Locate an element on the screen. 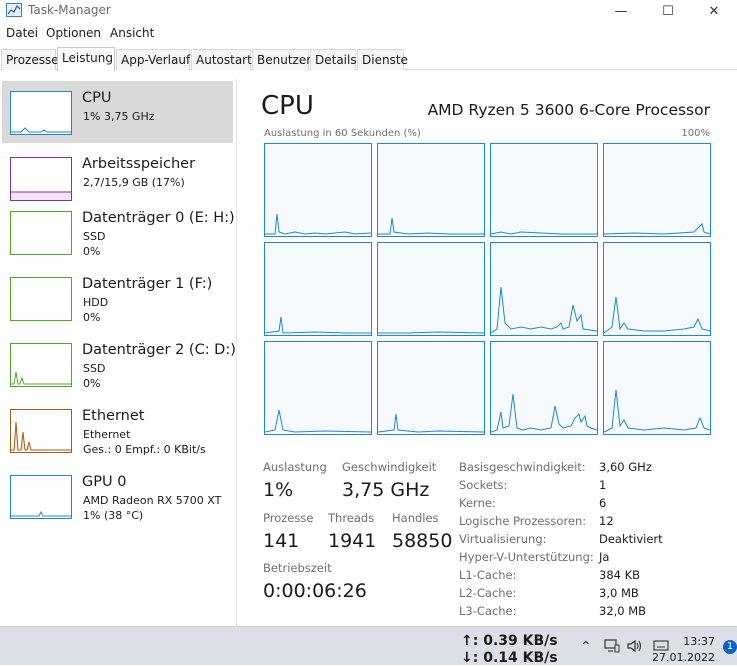 The image size is (737, 667). detail-value: 3,60 GHz is located at coordinates (625, 467).